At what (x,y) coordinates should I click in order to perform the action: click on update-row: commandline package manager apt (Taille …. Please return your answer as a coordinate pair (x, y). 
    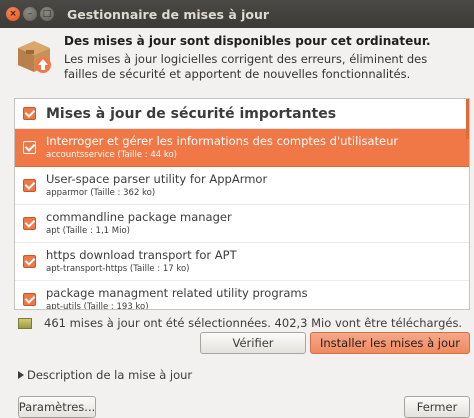
    Looking at the image, I should click on (242, 224).